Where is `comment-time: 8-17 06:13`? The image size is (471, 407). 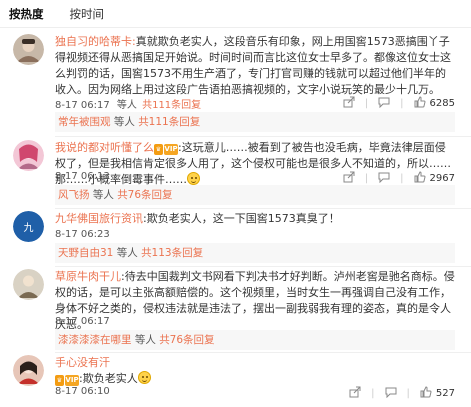
comment-time: 8-17 06:13 is located at coordinates (82, 176).